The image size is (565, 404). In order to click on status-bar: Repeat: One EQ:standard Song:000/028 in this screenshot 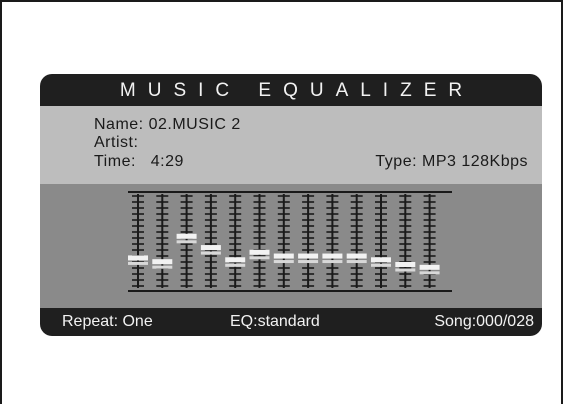, I will do `click(291, 322)`.